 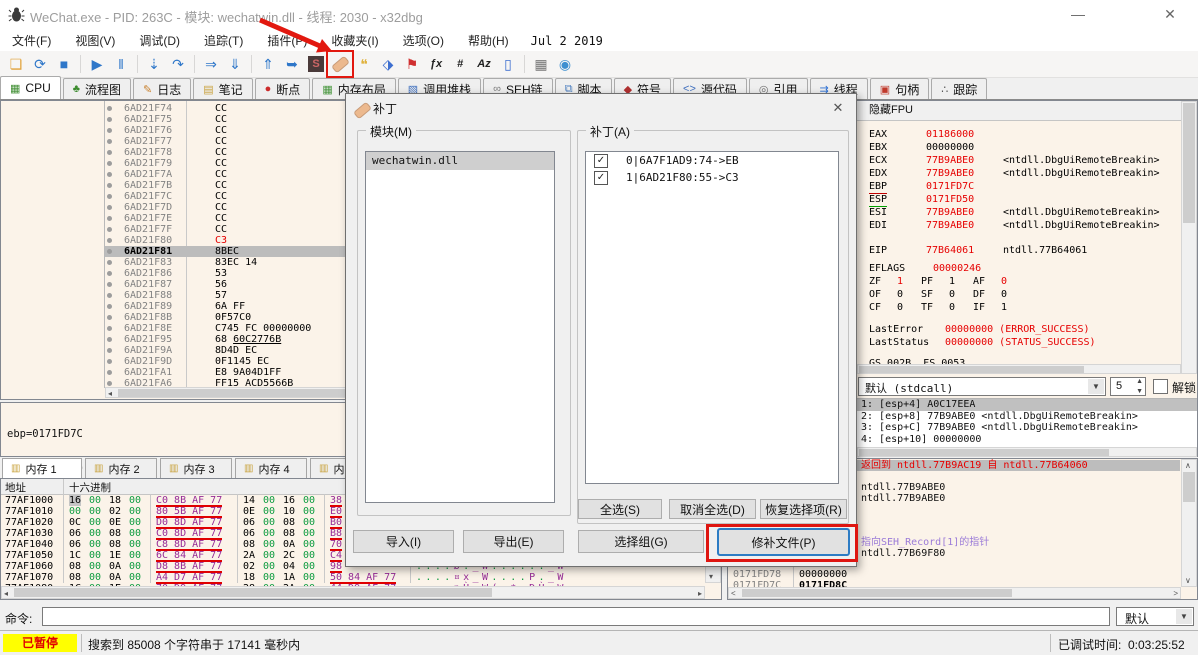 I want to click on stepper-down-icon: ▼, so click(x=1139, y=391).